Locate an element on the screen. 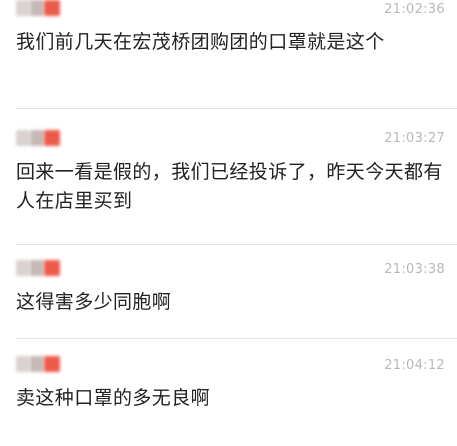 The height and width of the screenshot is (446, 457). message-text: 回来一看是假的，我们已经投诉了，昨天今天都有人在店里买到 is located at coordinates (229, 186).